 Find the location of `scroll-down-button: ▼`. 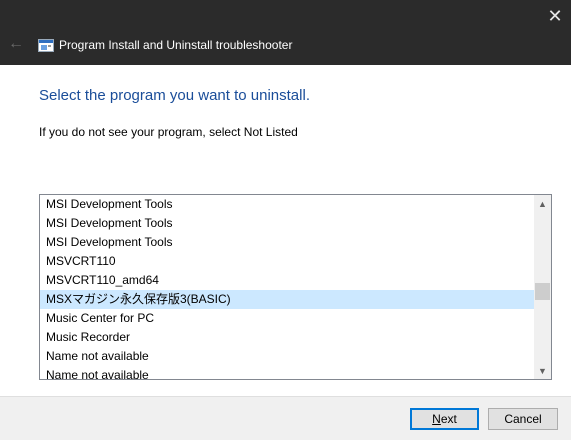

scroll-down-button: ▼ is located at coordinates (542, 370).